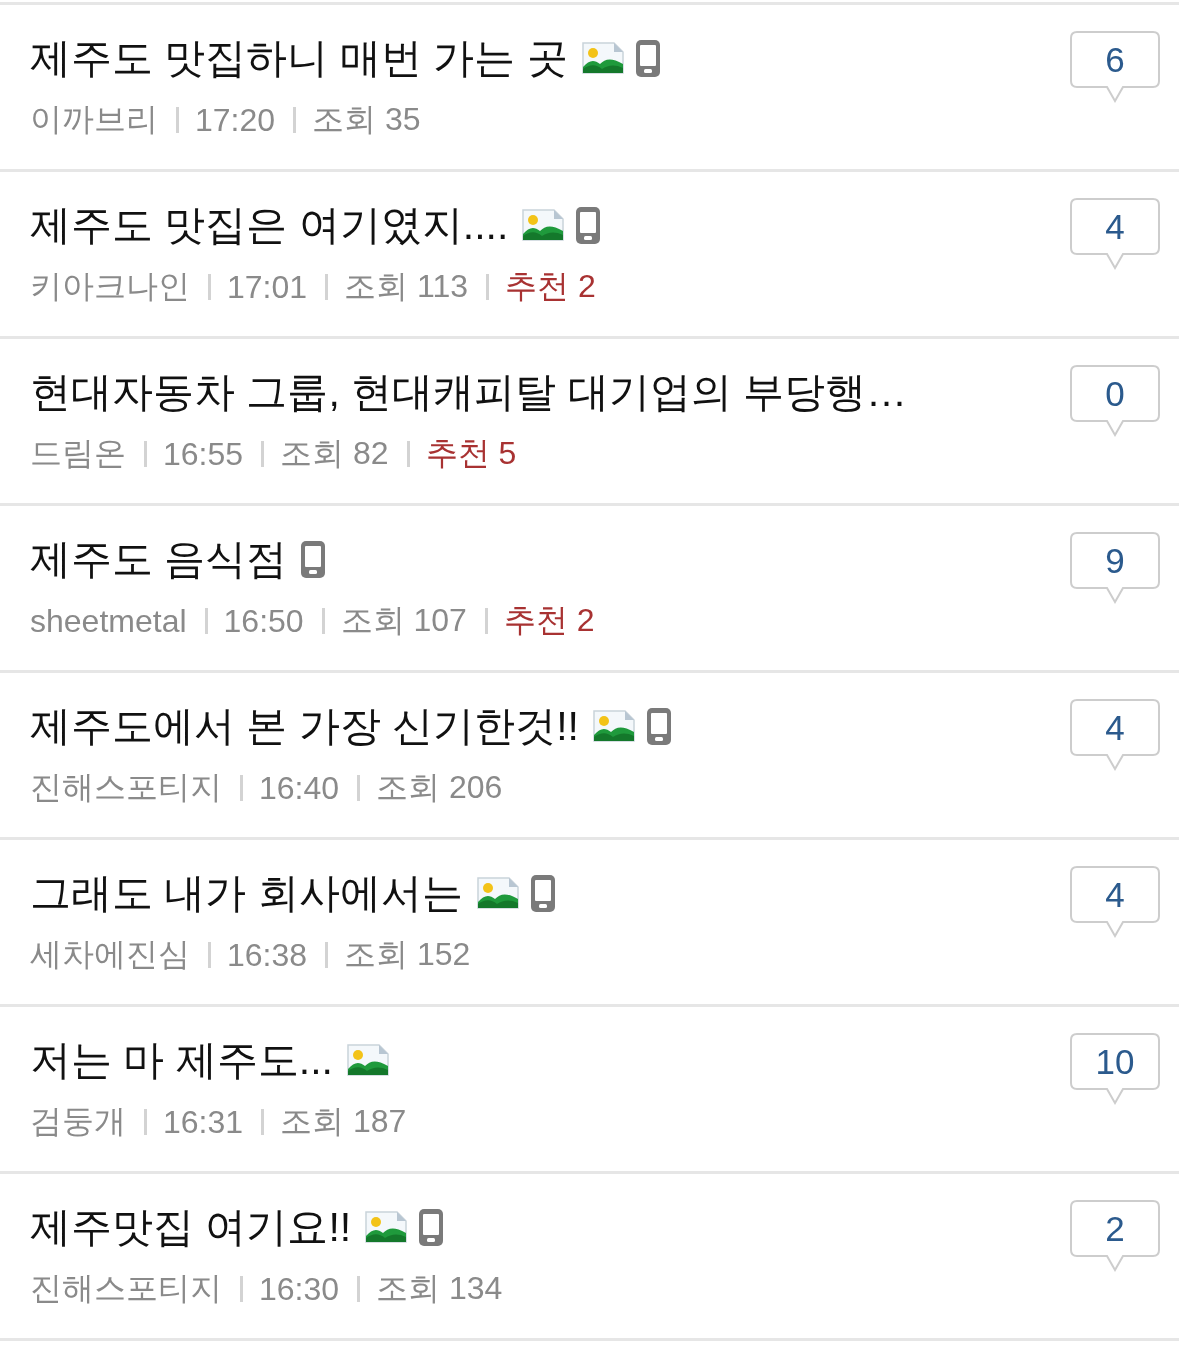 The height and width of the screenshot is (1352, 1179). What do you see at coordinates (110, 286) in the screenshot?
I see `author-name: 키아크나인` at bounding box center [110, 286].